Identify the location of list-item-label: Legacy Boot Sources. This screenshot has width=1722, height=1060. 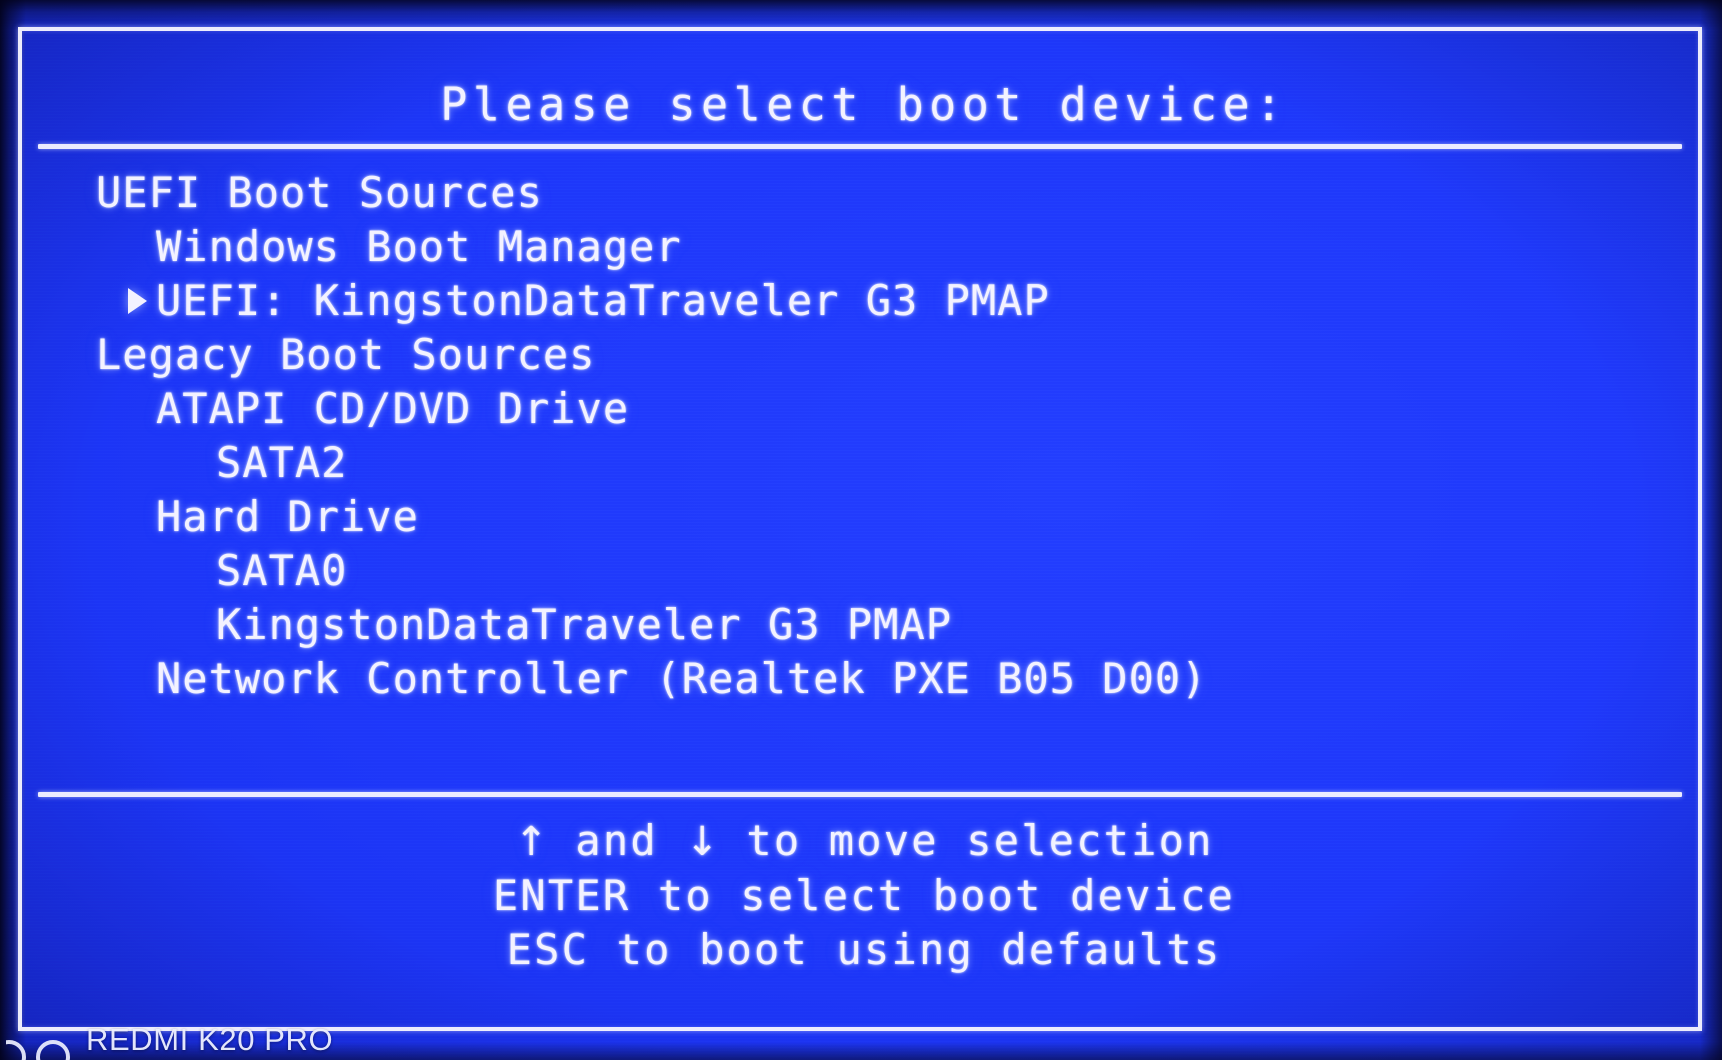
(346, 354).